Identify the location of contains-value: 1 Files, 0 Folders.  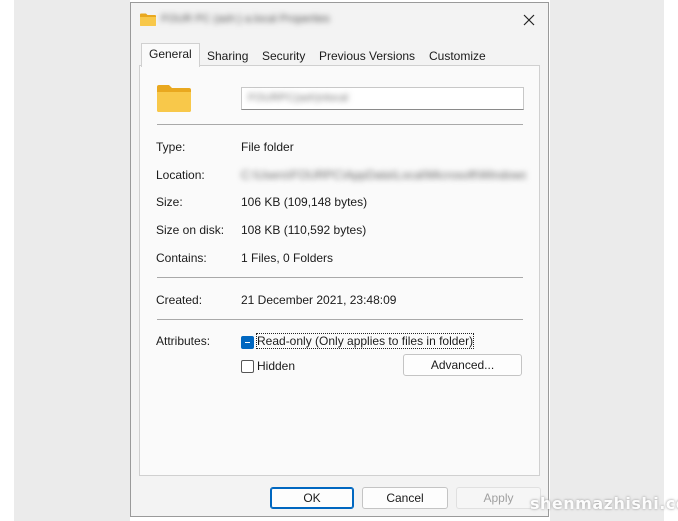
(287, 258).